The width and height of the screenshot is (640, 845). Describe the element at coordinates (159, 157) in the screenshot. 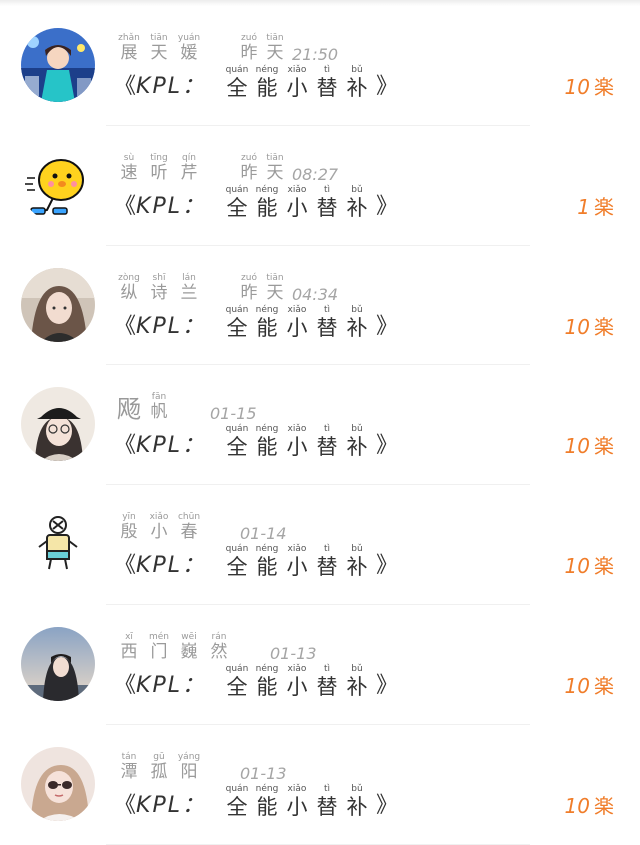

I see `pinyin: tīng` at that location.